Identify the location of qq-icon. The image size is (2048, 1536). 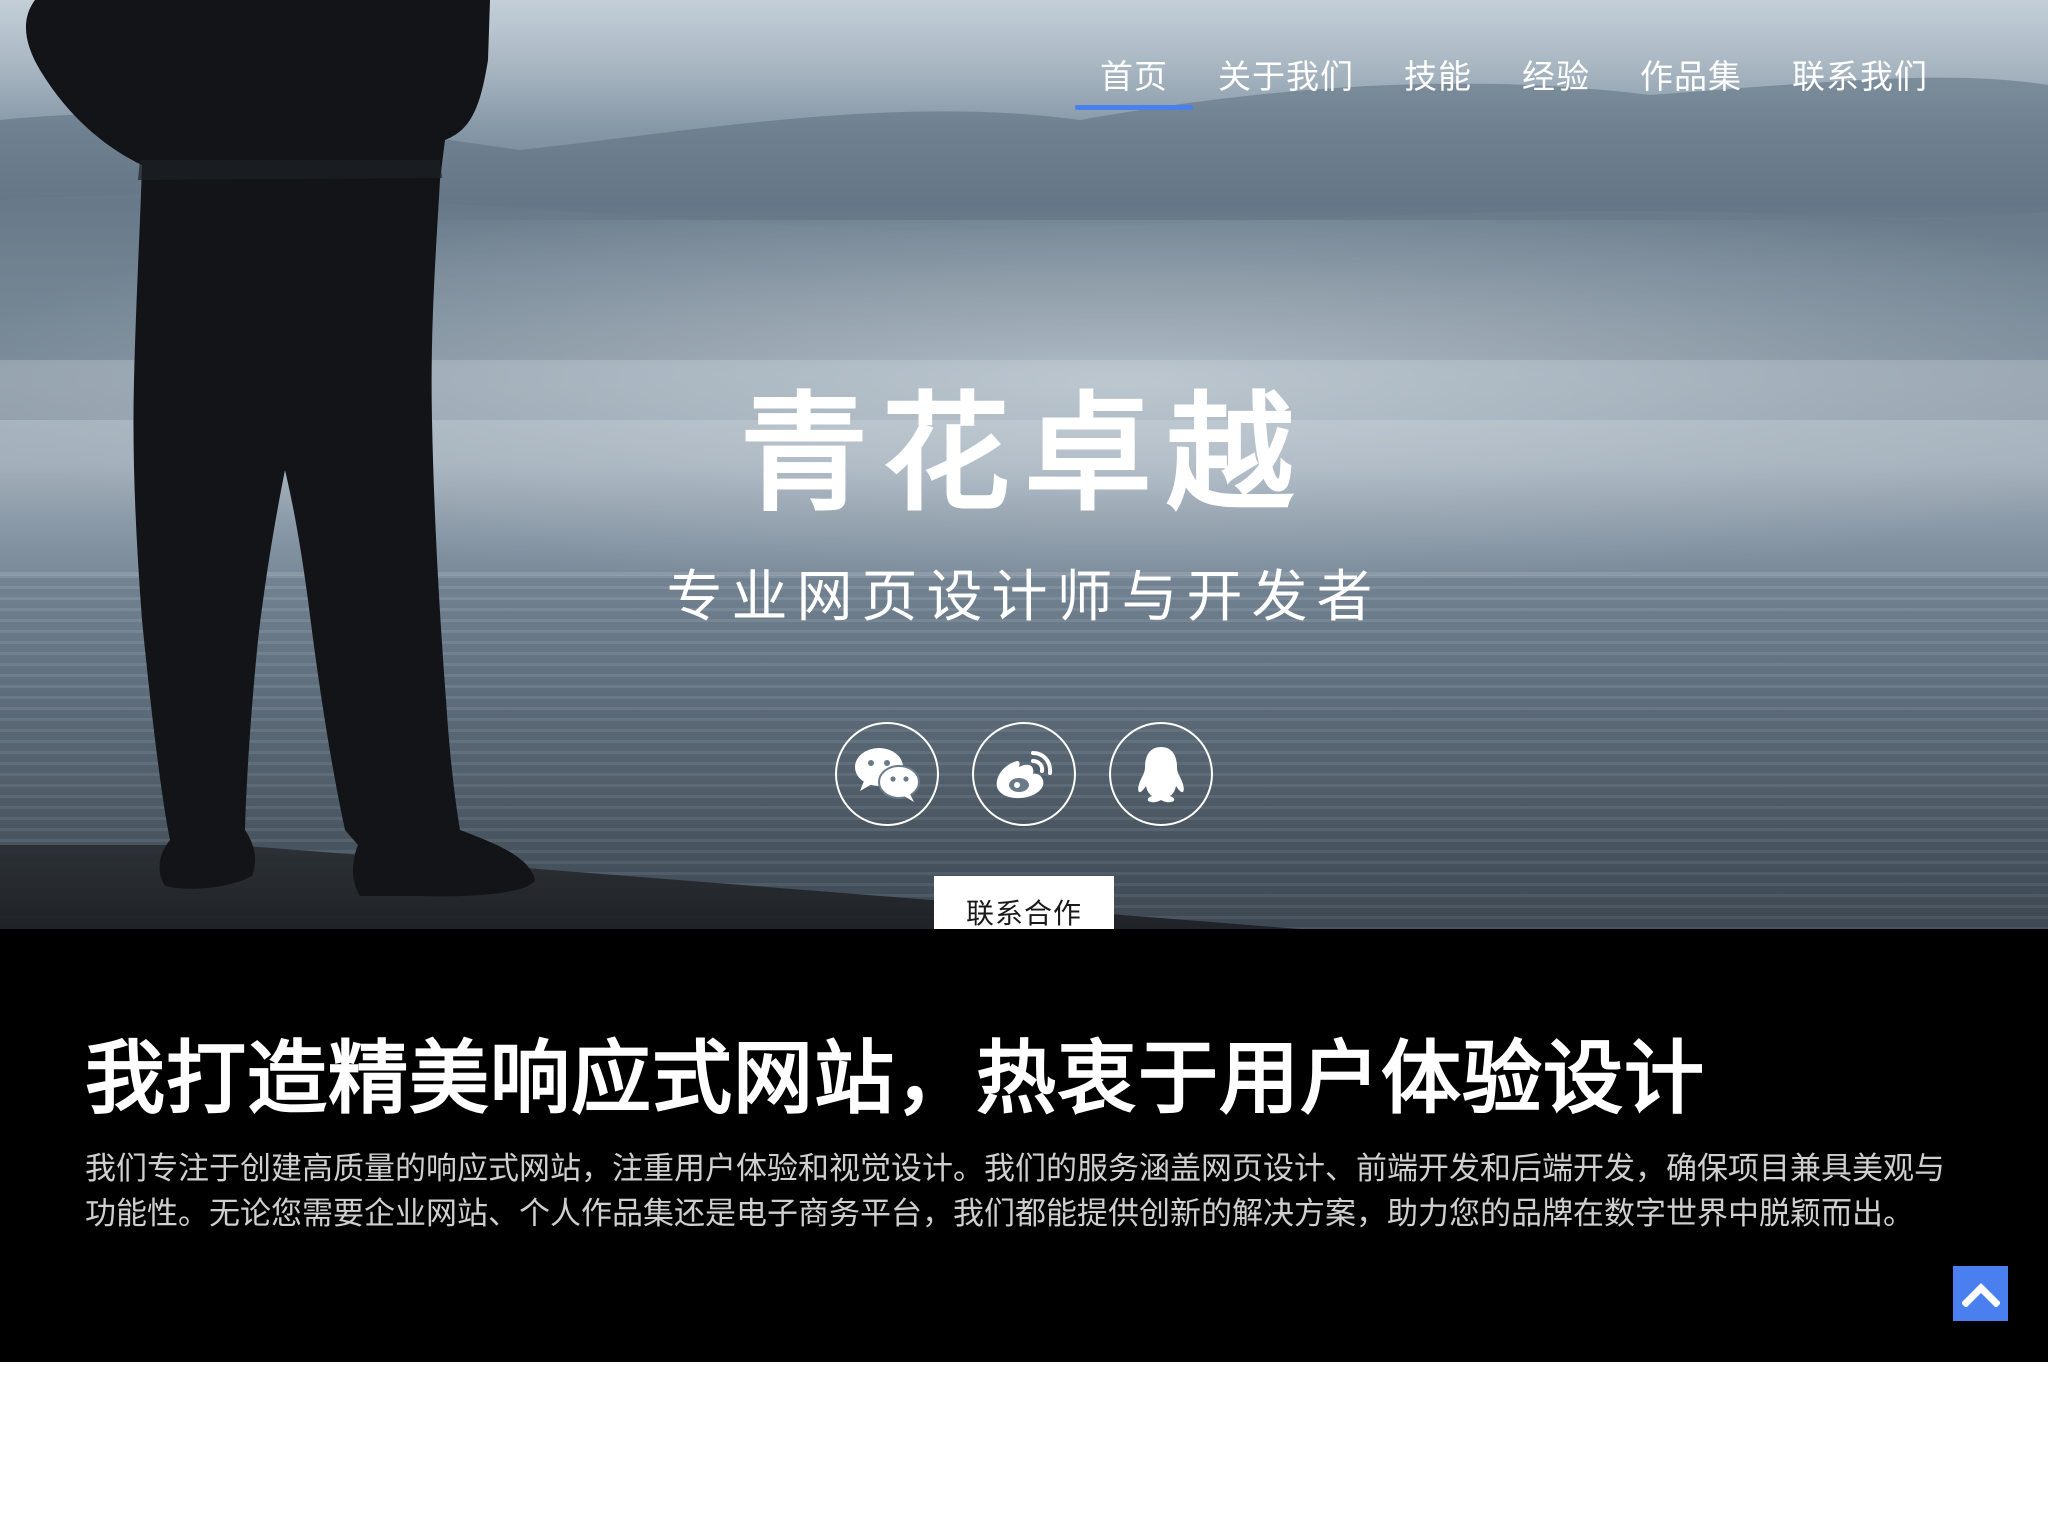
(1161, 775).